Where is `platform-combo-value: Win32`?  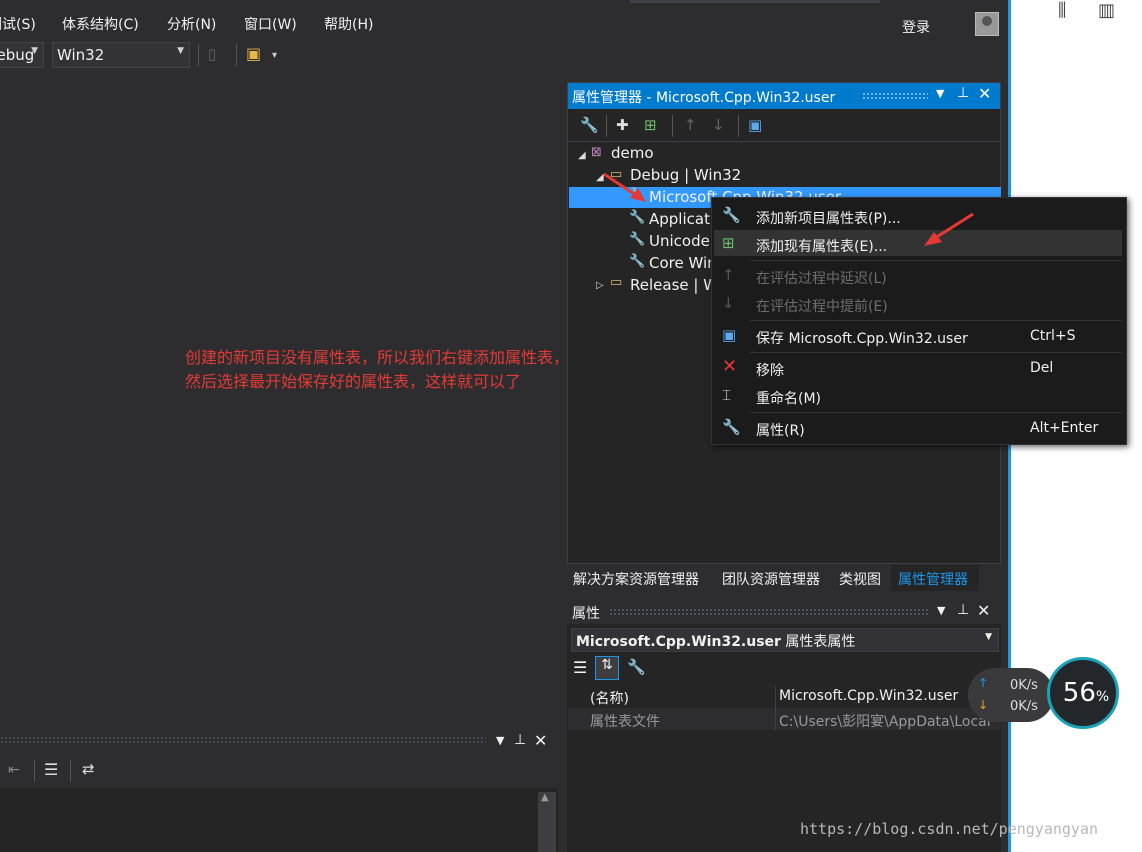
platform-combo-value: Win32 is located at coordinates (81, 55).